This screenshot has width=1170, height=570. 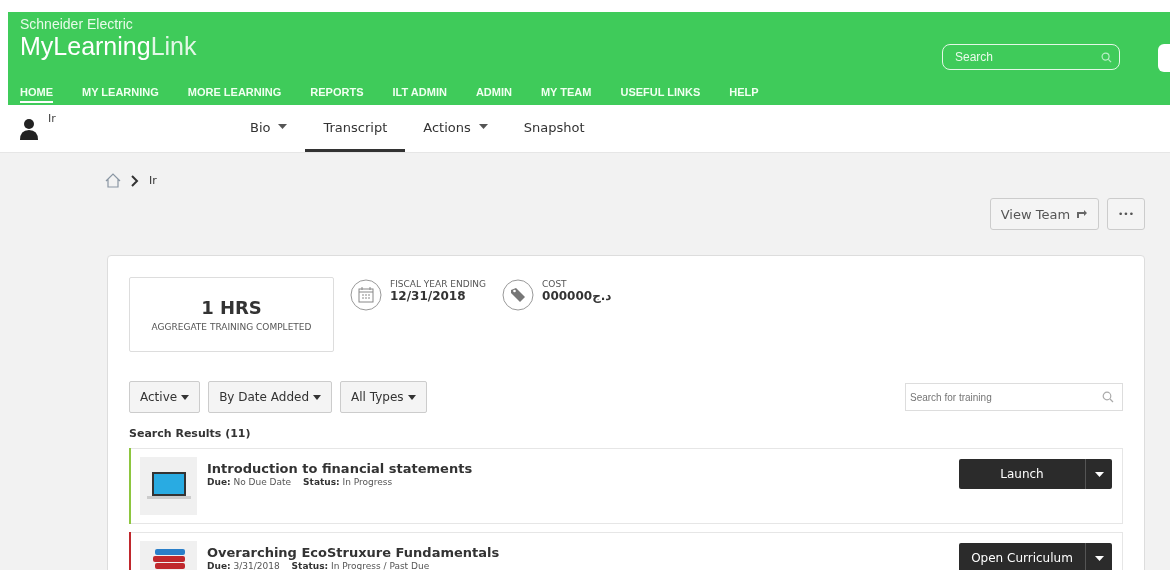 What do you see at coordinates (231, 327) in the screenshot?
I see `hours-label: AGGREGATE TRAINING COMPLETED` at bounding box center [231, 327].